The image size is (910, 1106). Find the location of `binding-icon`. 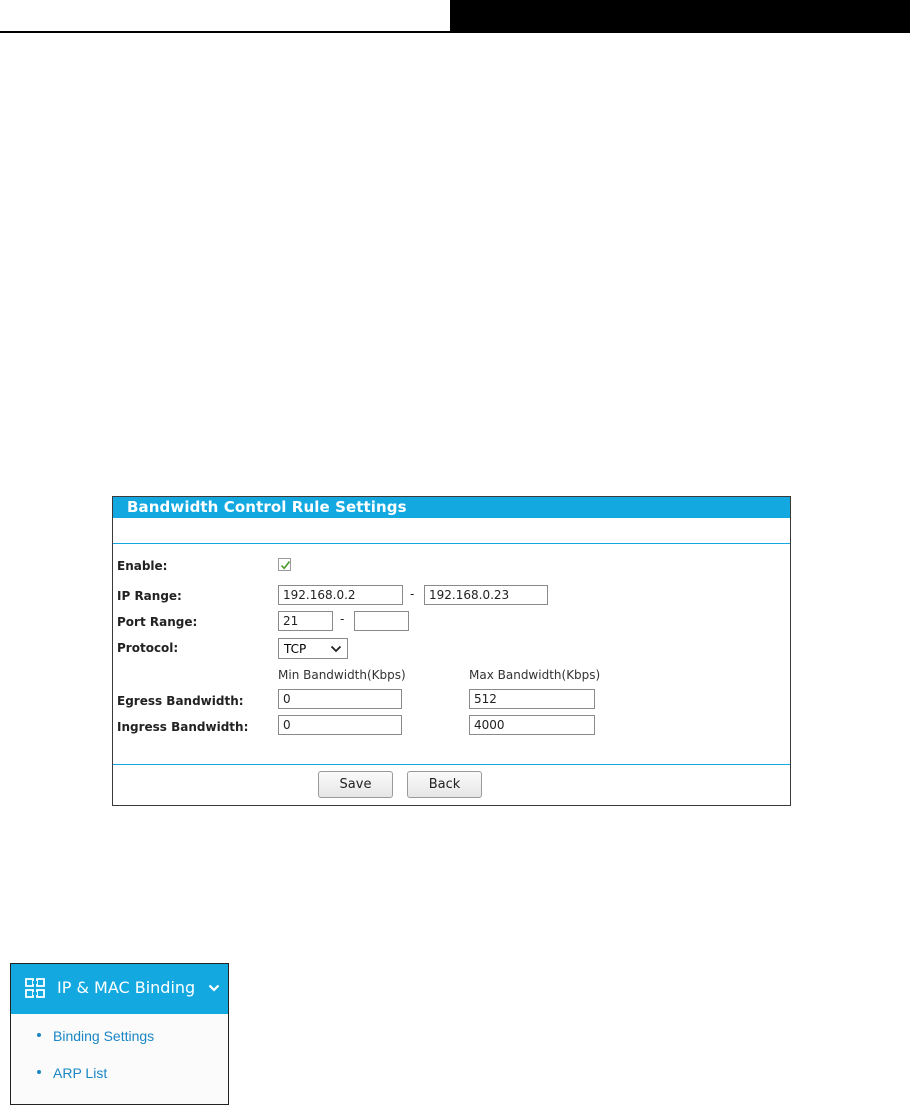

binding-icon is located at coordinates (35, 988).